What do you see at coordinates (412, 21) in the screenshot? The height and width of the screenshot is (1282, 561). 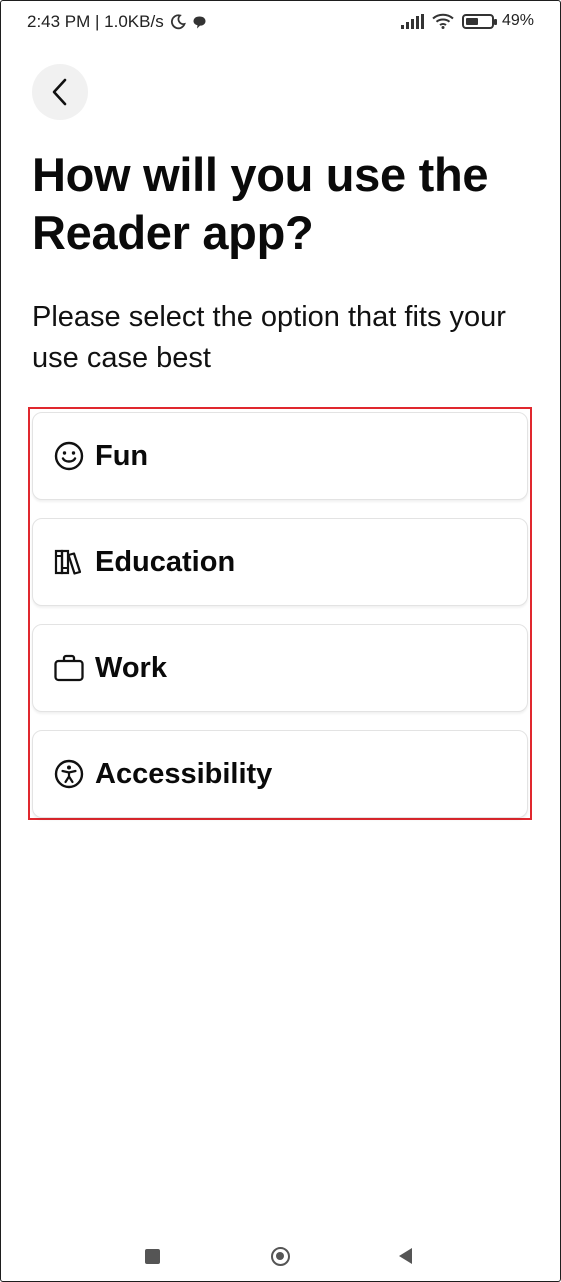 I see `signal-icon` at bounding box center [412, 21].